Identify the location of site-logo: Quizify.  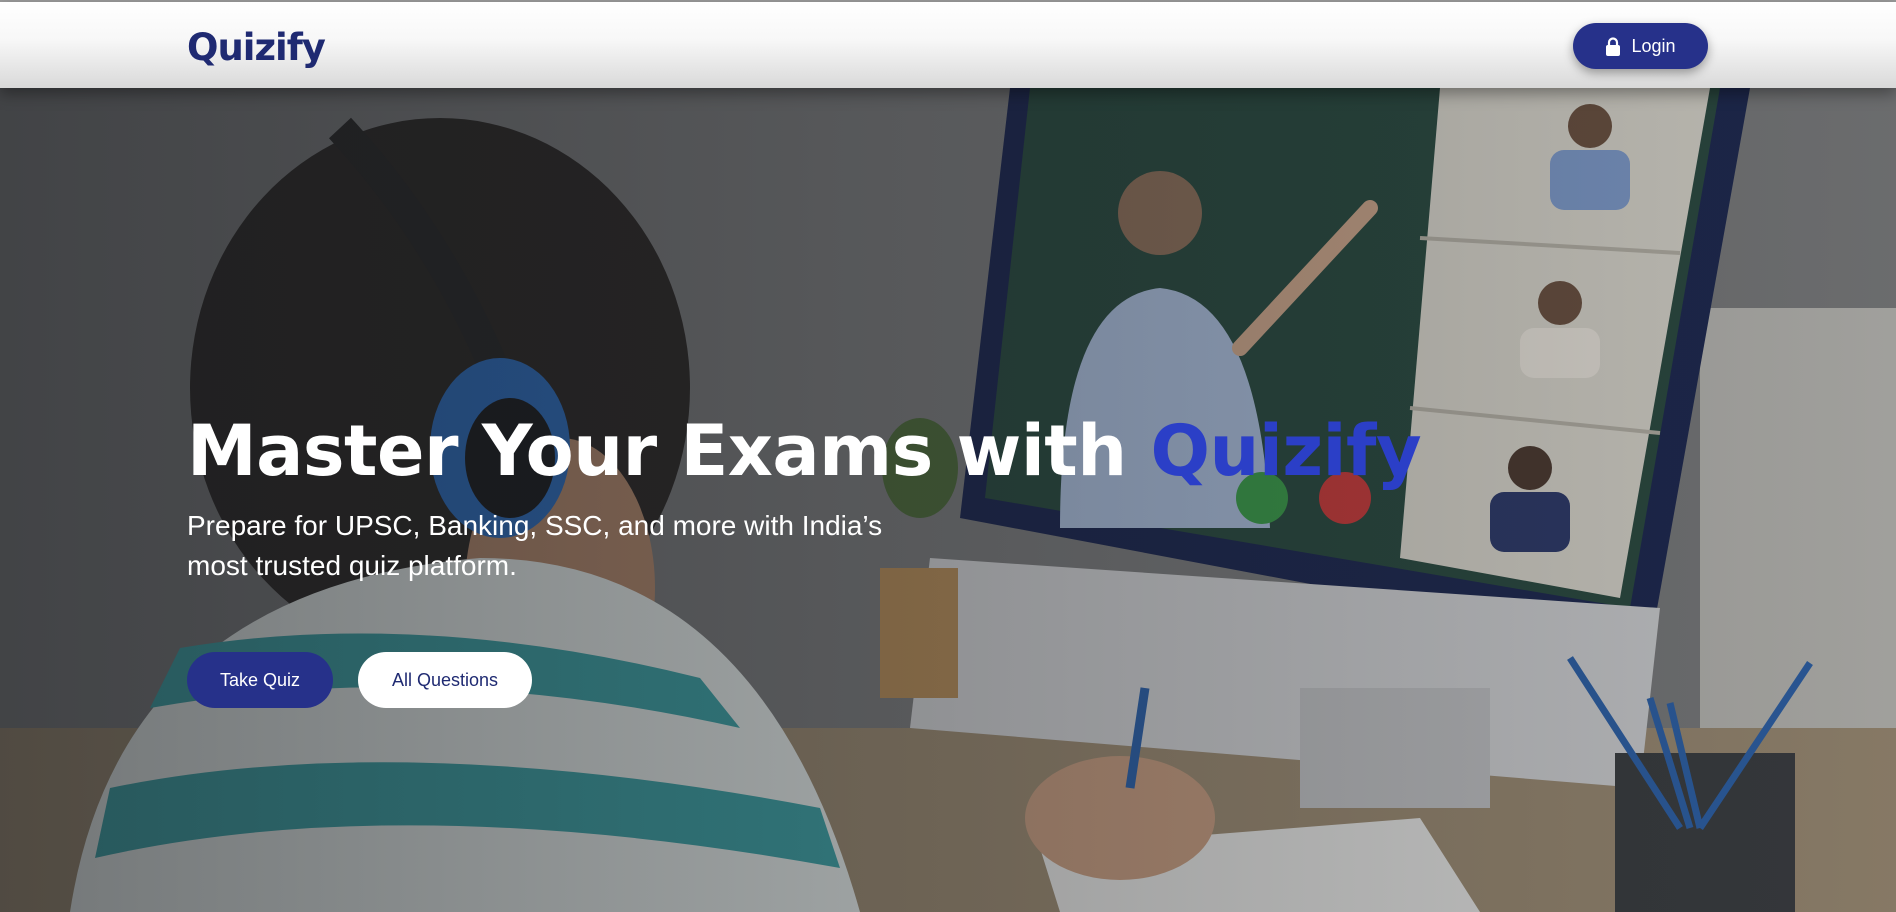
(256, 47).